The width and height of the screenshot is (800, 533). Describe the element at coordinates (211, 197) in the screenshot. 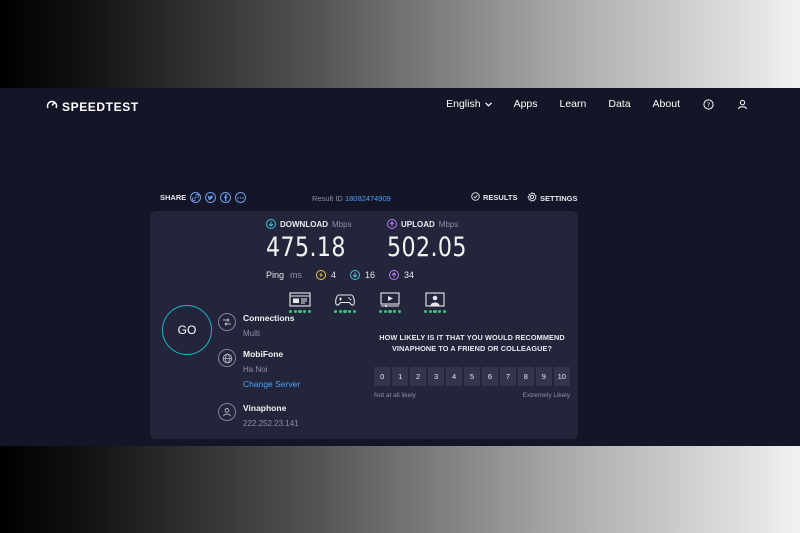

I see `twitter-icon` at that location.